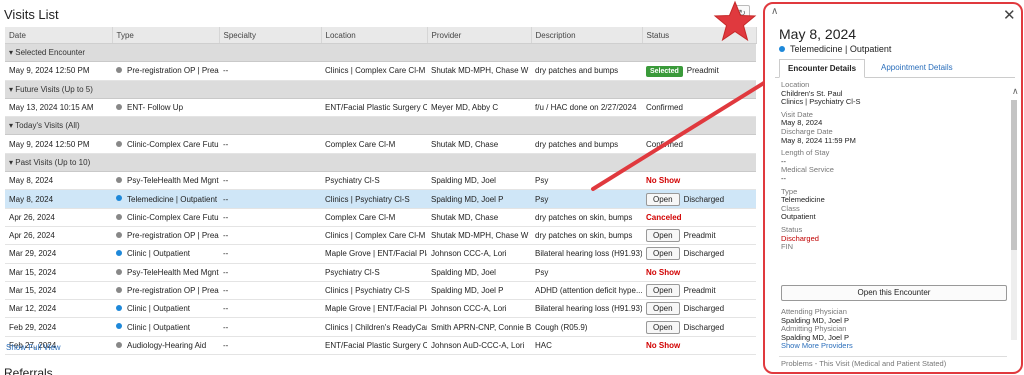 This screenshot has width=1024, height=375. Describe the element at coordinates (787, 247) in the screenshot. I see `fin-label: FIN` at that location.